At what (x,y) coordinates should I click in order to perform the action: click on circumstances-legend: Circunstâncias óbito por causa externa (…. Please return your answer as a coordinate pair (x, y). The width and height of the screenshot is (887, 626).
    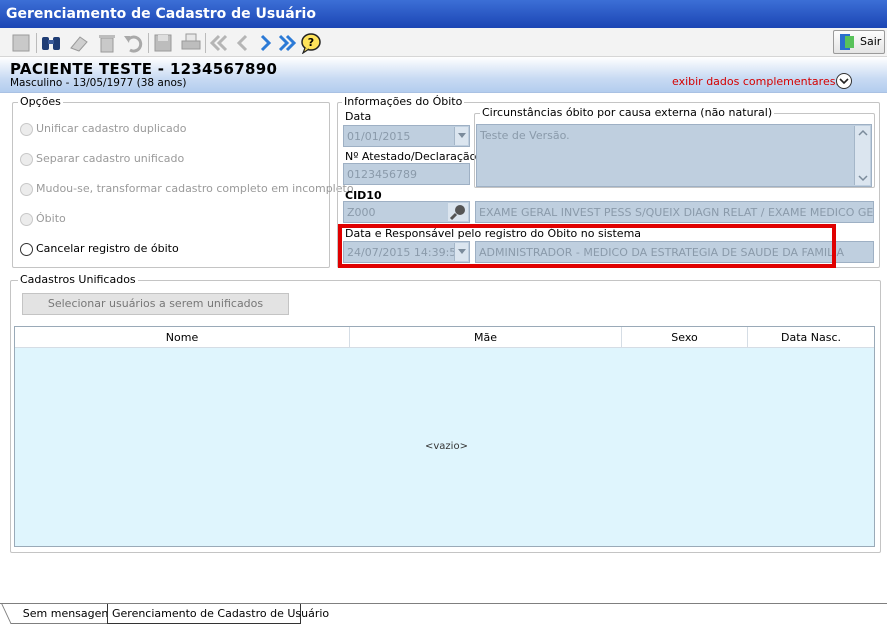
    Looking at the image, I should click on (627, 112).